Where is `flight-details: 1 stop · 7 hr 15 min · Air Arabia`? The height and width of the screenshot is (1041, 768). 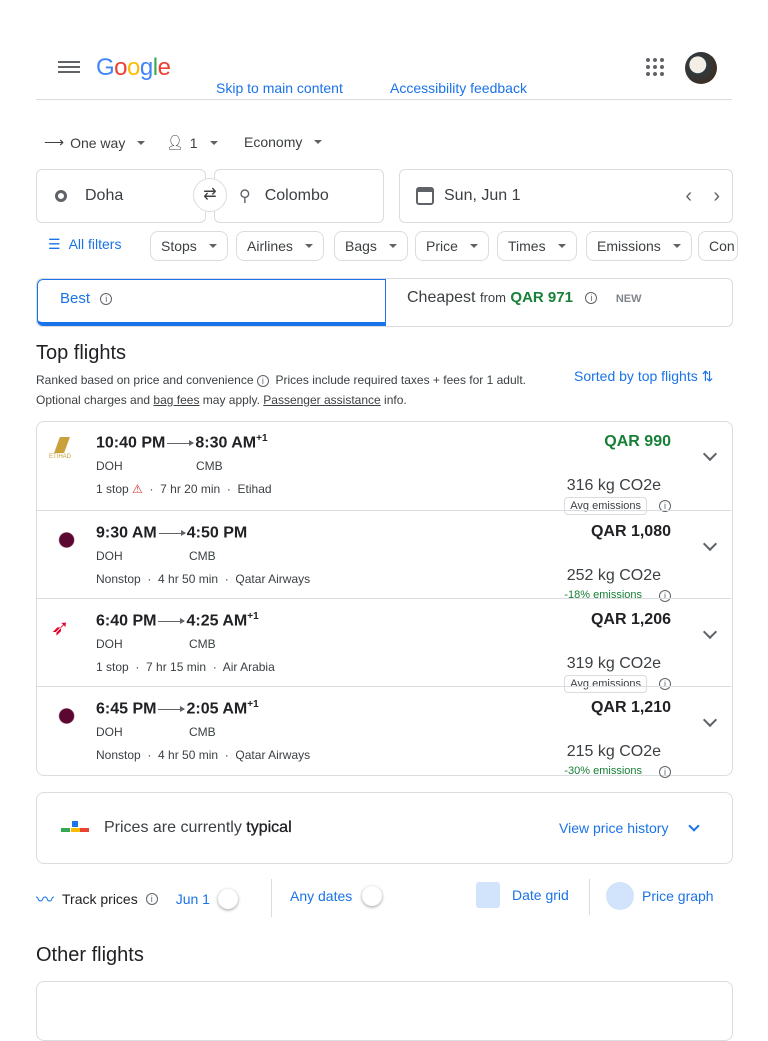
flight-details: 1 stop · 7 hr 15 min · Air Arabia is located at coordinates (185, 667).